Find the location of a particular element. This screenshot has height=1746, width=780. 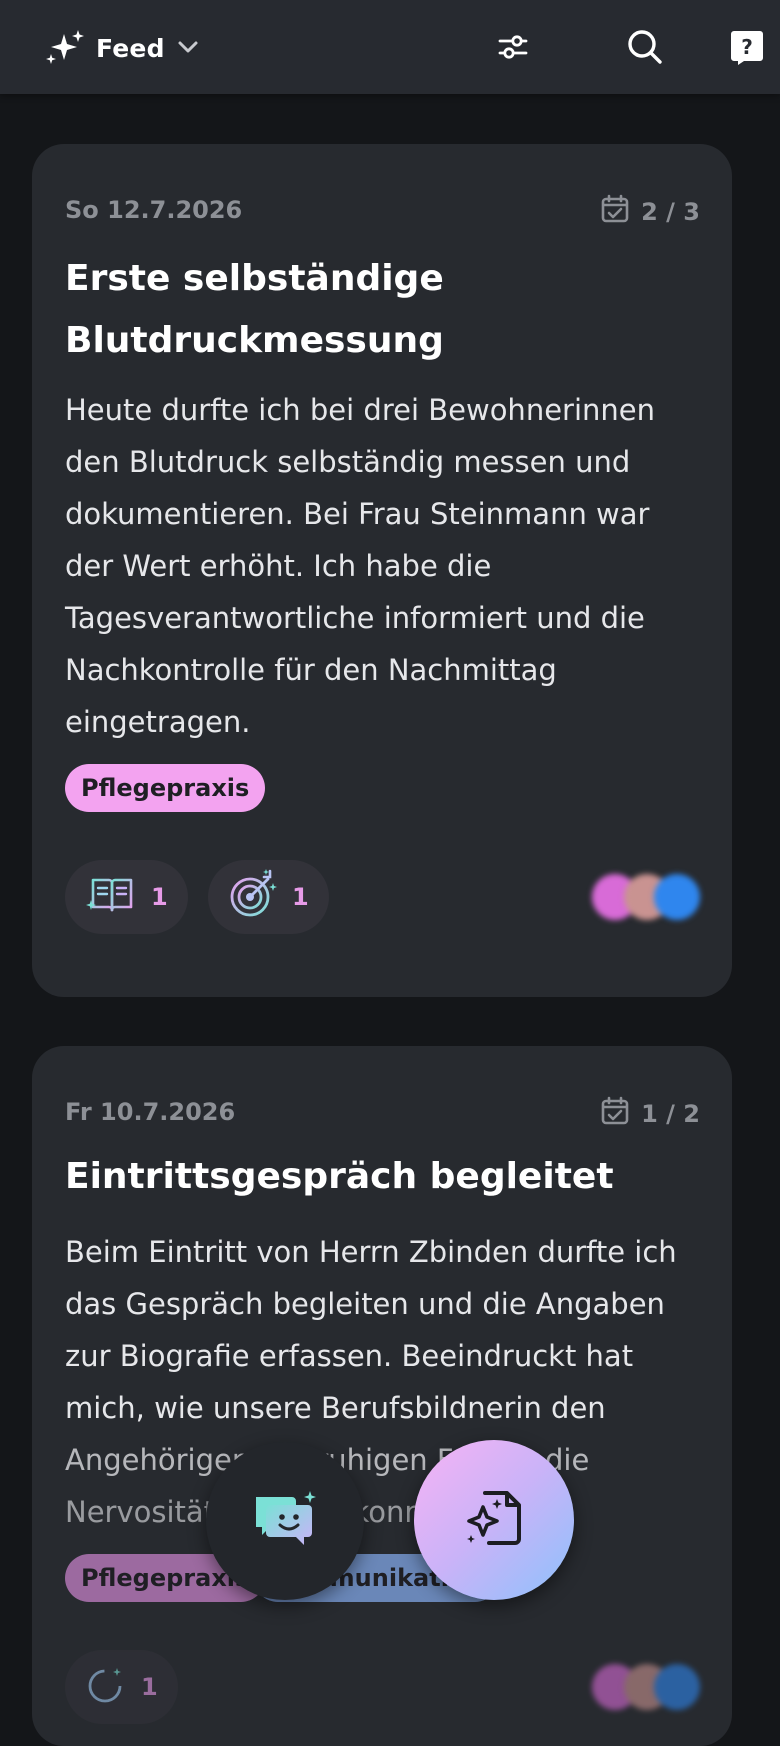

tag-pflegepraxis: Pflegepraxis is located at coordinates (165, 788).